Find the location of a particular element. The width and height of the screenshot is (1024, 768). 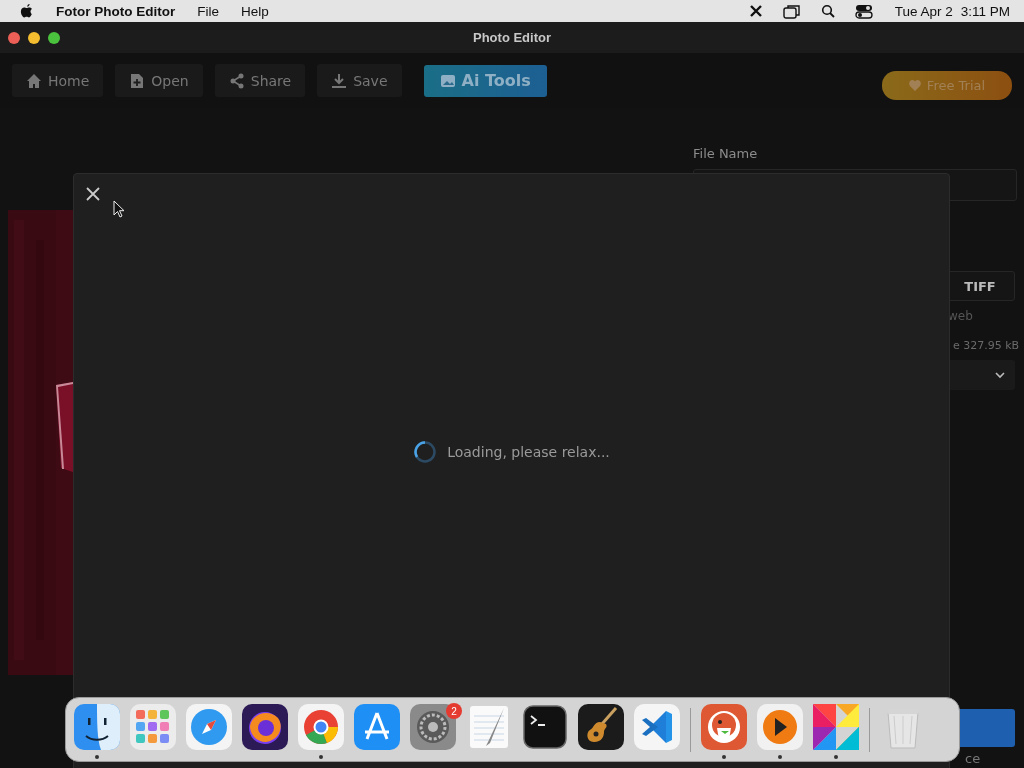

footer-text: ce is located at coordinates (973, 758).